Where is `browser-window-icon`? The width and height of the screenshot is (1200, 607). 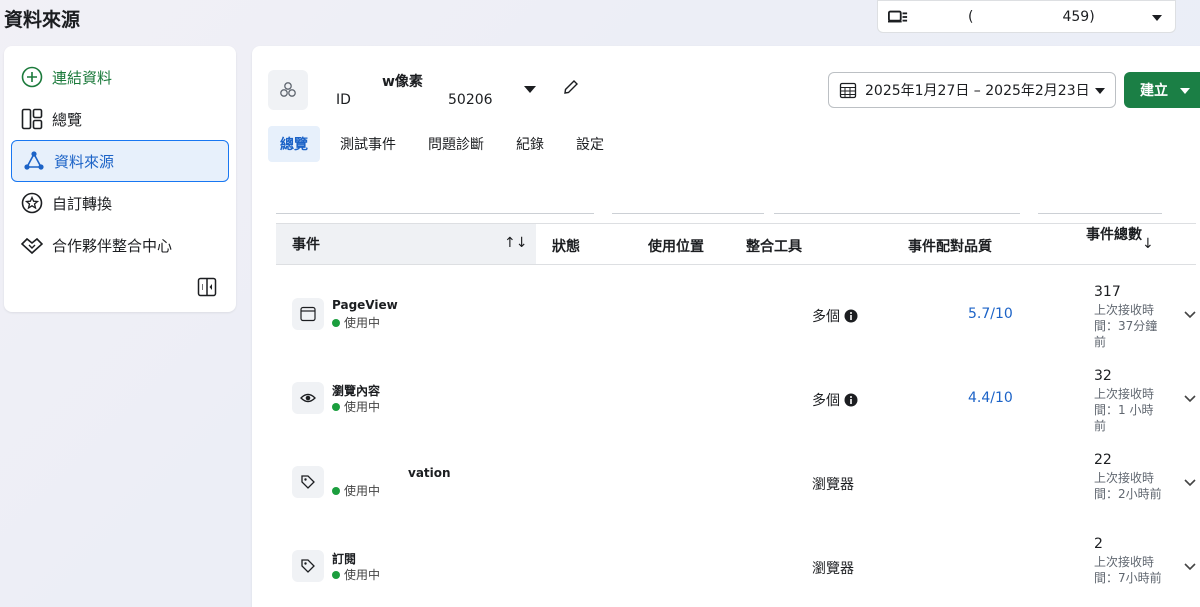 browser-window-icon is located at coordinates (308, 314).